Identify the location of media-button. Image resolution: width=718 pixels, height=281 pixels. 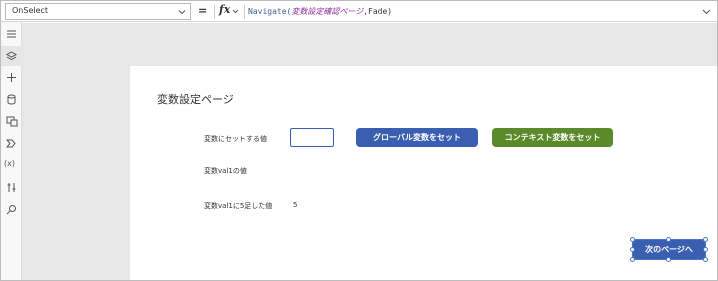
(11, 121).